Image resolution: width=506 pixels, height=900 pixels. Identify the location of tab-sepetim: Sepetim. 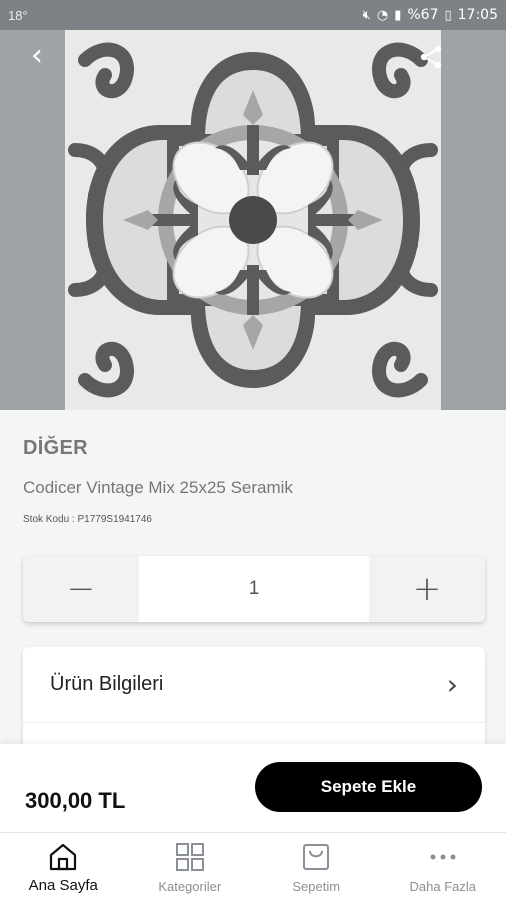
(316, 866).